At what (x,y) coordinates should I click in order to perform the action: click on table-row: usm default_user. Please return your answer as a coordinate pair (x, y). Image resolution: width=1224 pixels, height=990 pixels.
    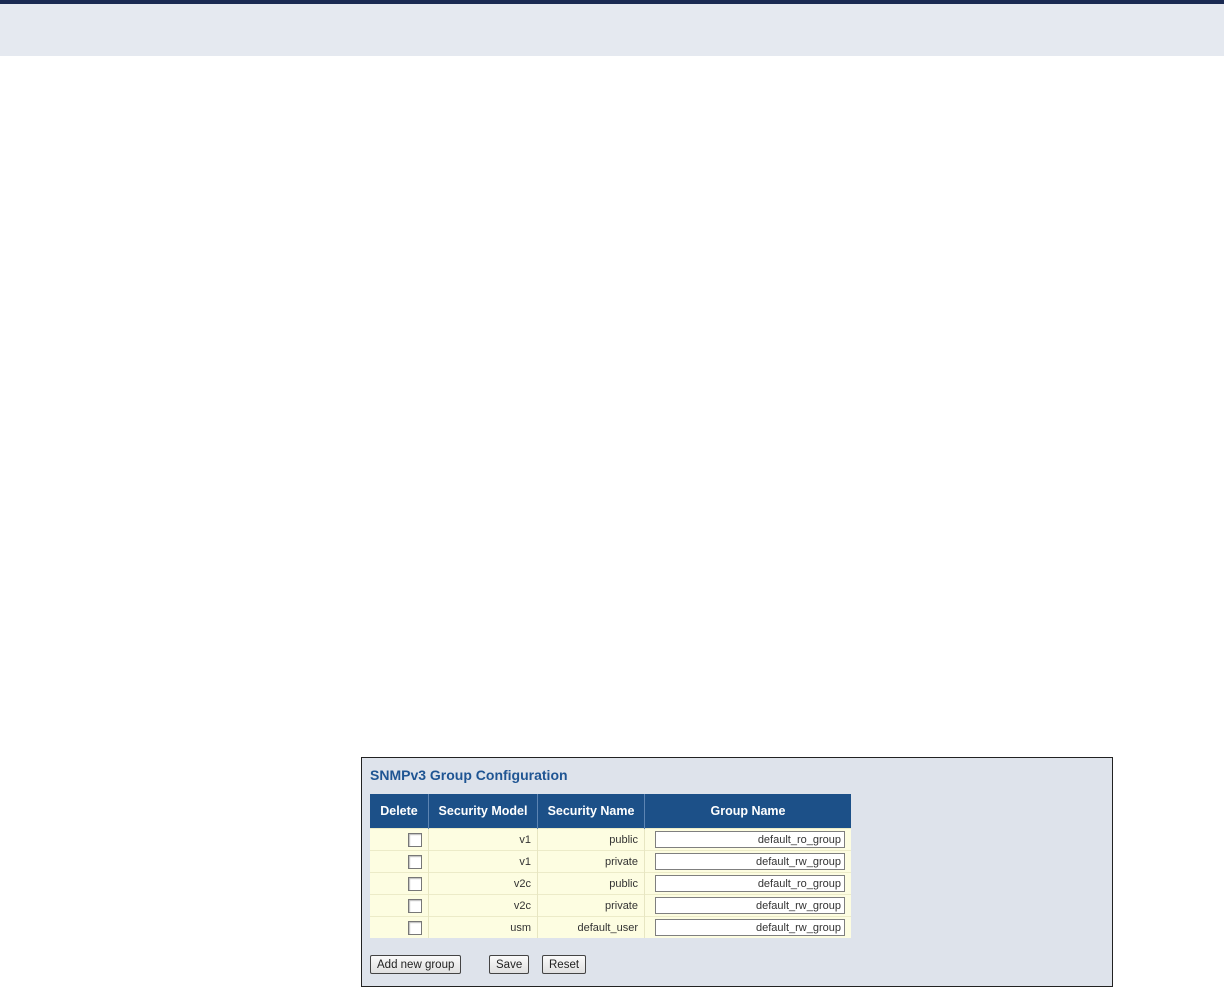
    Looking at the image, I should click on (610, 927).